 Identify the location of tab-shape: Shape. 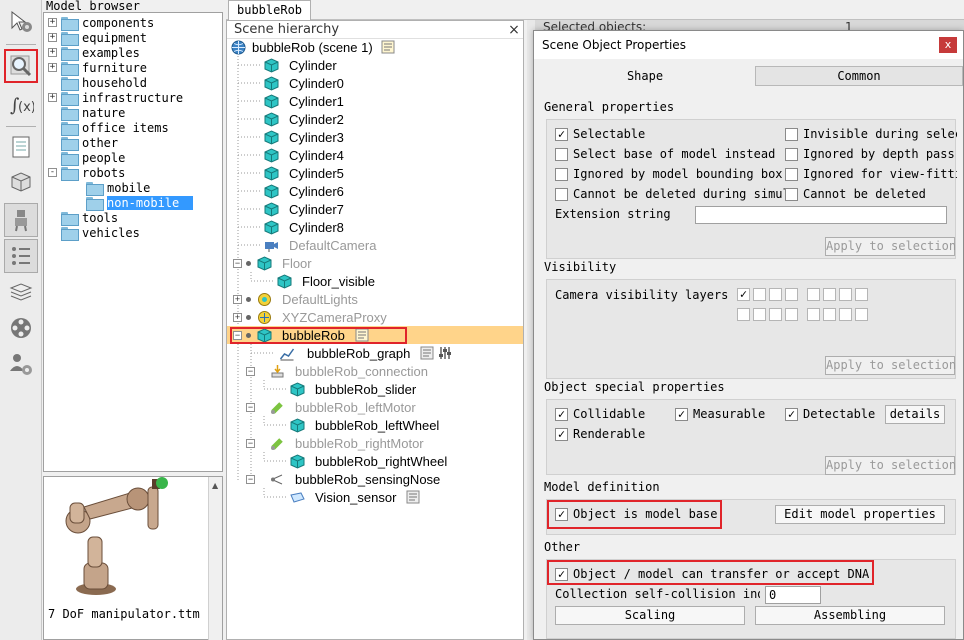
(645, 76).